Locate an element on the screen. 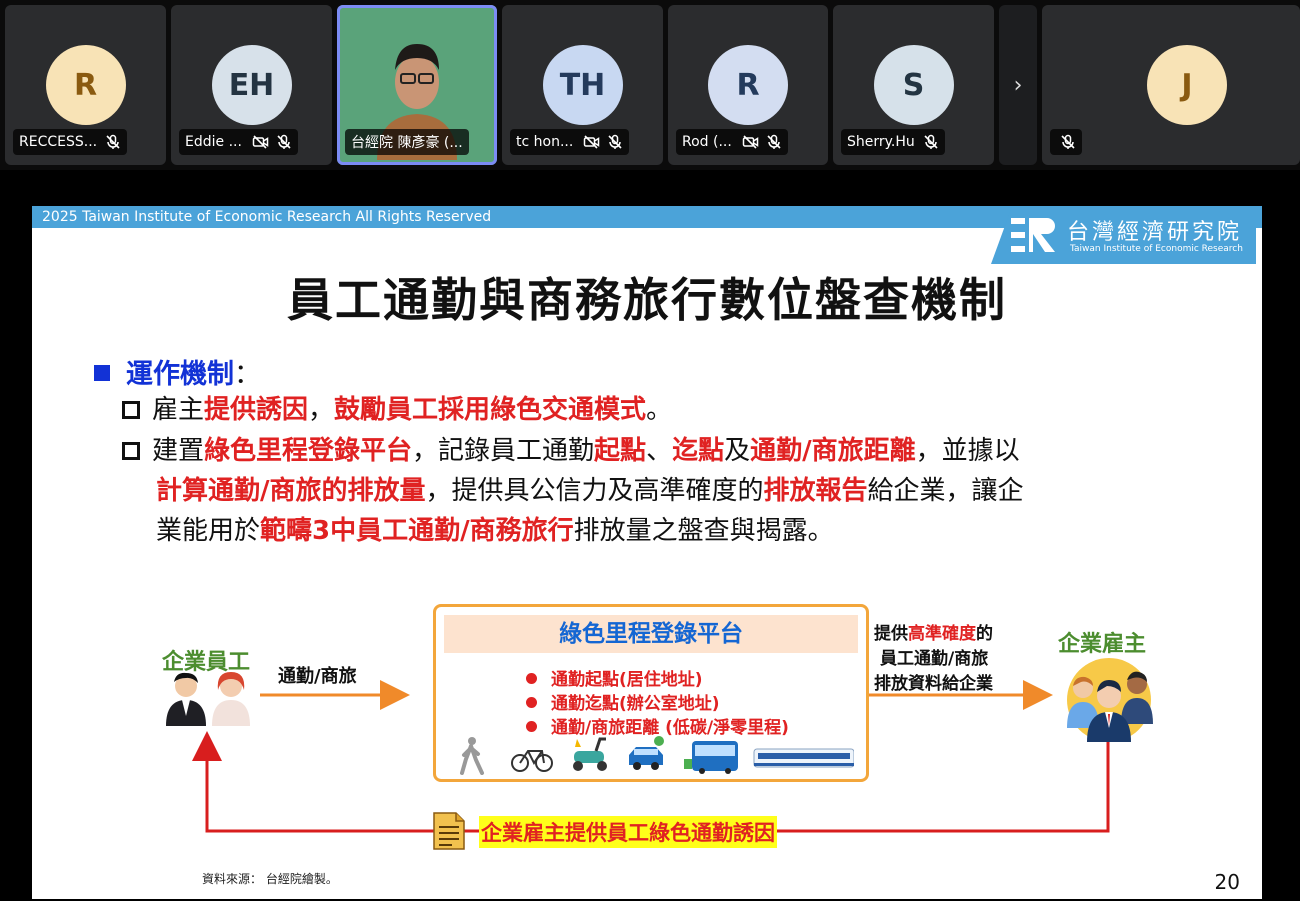  bullet-continuation: 業能用於範疇3中員工通勤/商務旅行排放量之盤查與揭露。 is located at coordinates (495, 531).